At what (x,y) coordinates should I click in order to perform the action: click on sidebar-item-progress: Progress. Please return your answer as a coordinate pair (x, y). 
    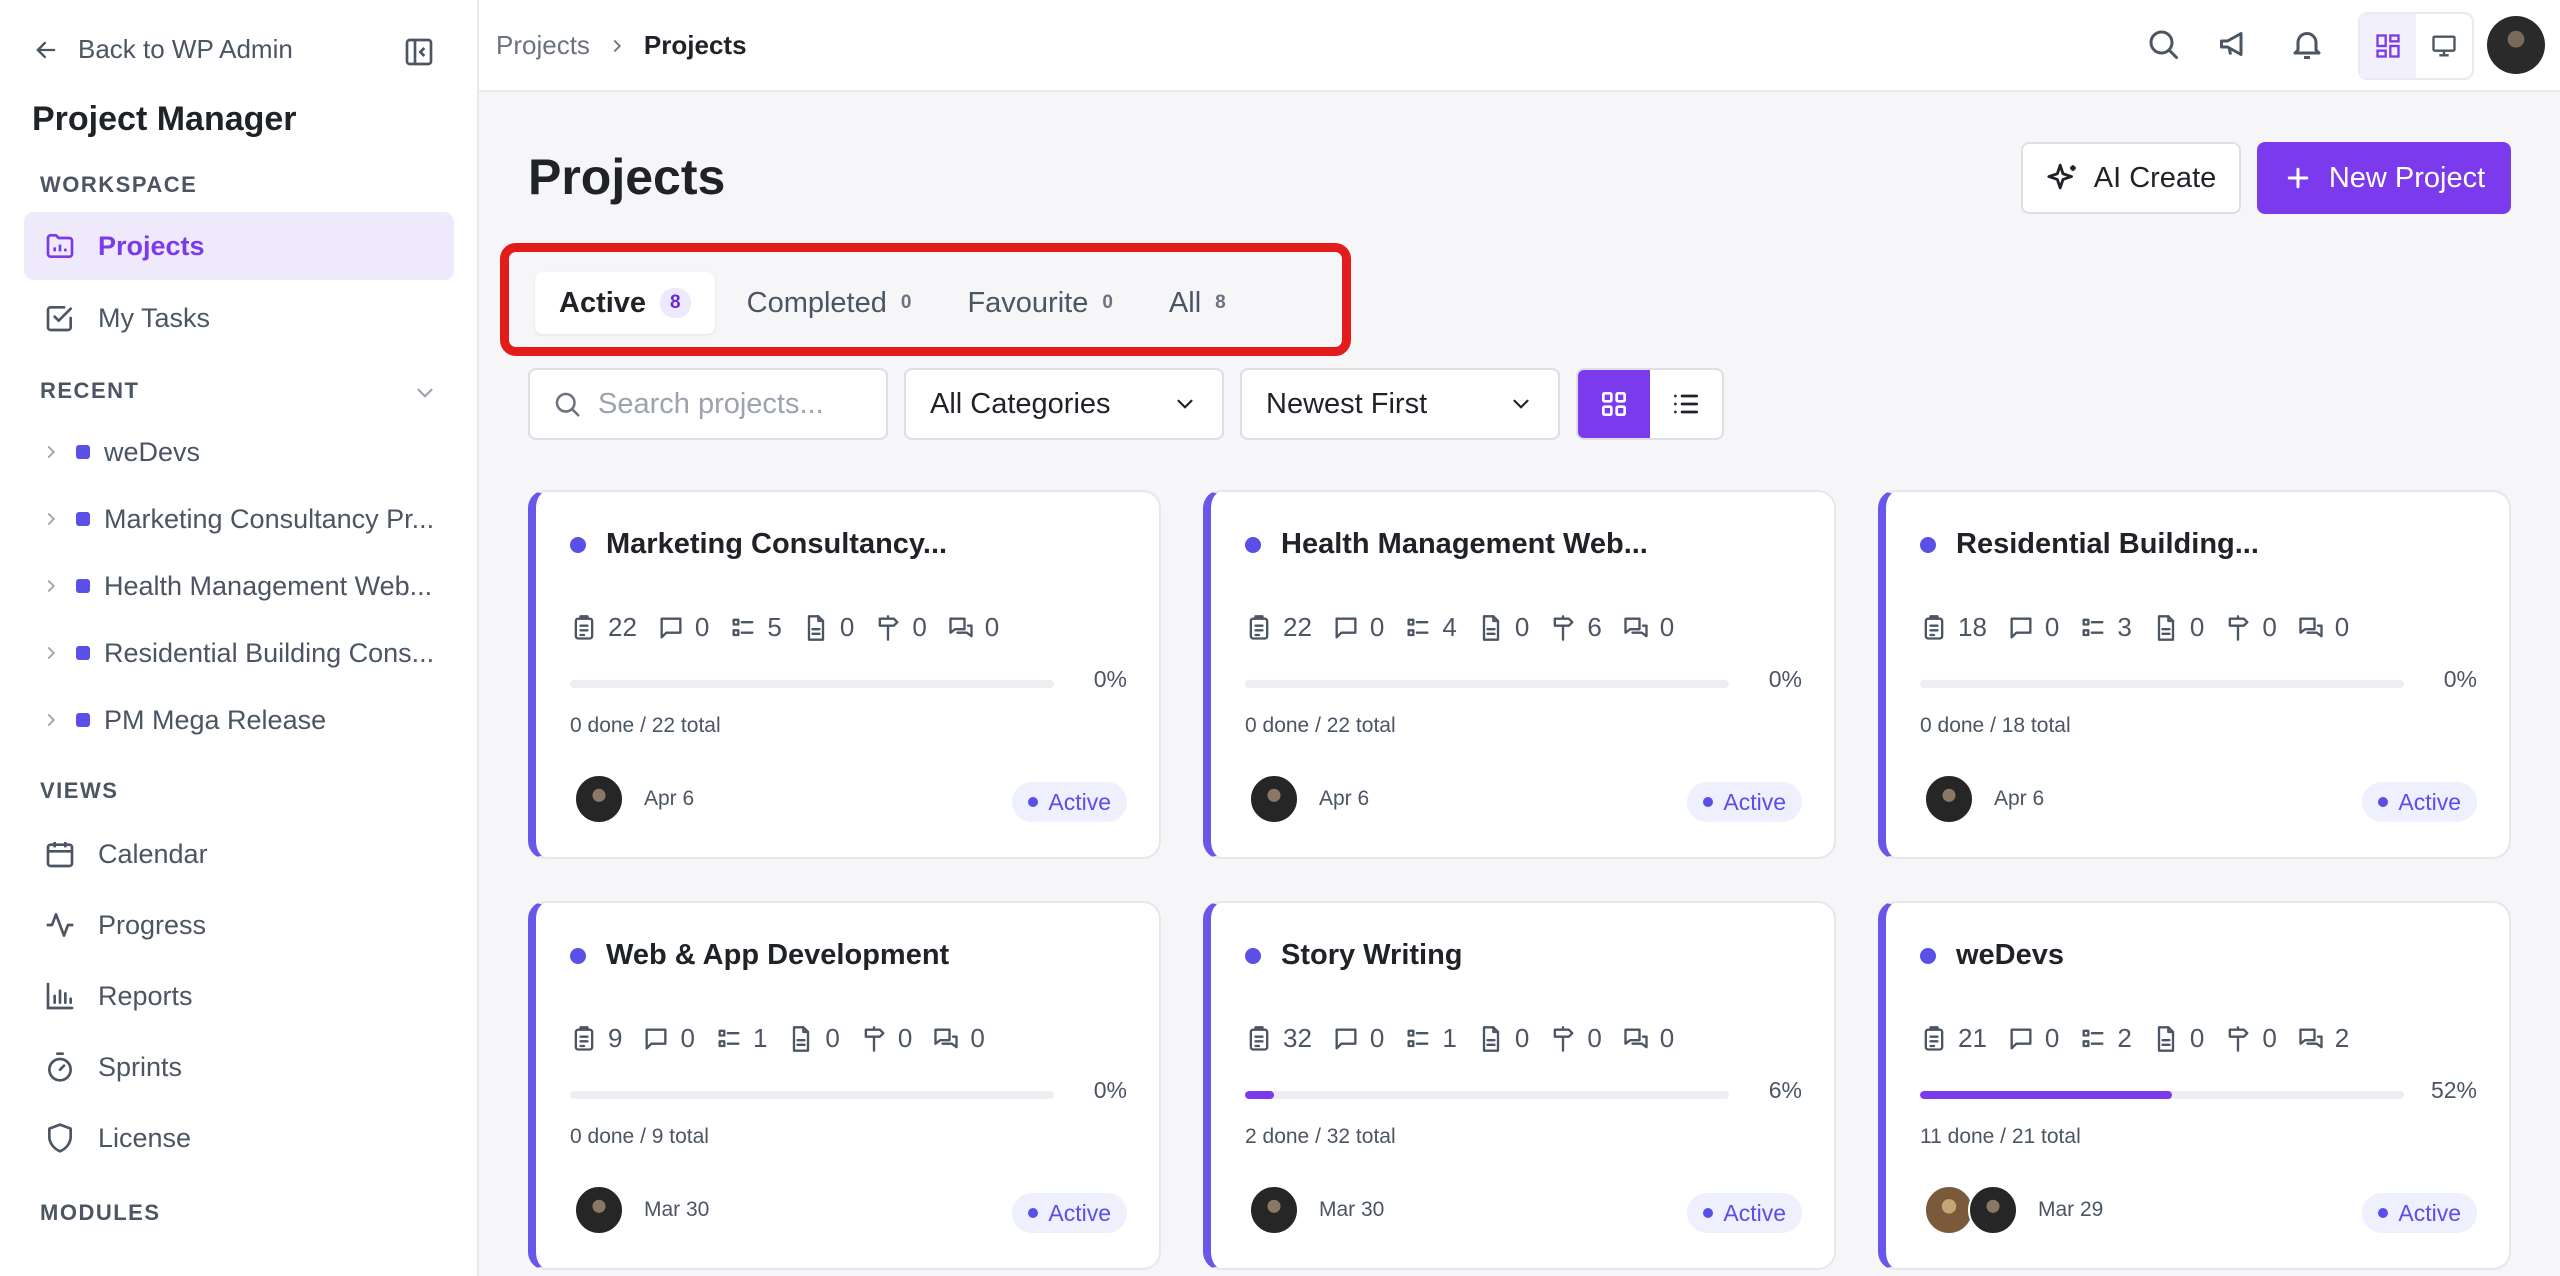
    Looking at the image, I should click on (239, 925).